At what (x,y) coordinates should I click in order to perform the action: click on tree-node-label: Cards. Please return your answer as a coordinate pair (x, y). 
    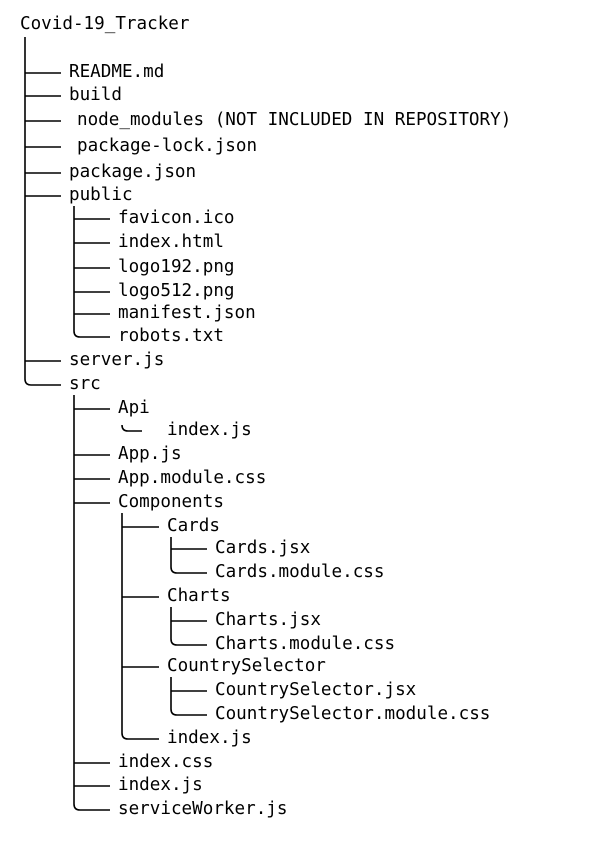
    Looking at the image, I should click on (193, 526).